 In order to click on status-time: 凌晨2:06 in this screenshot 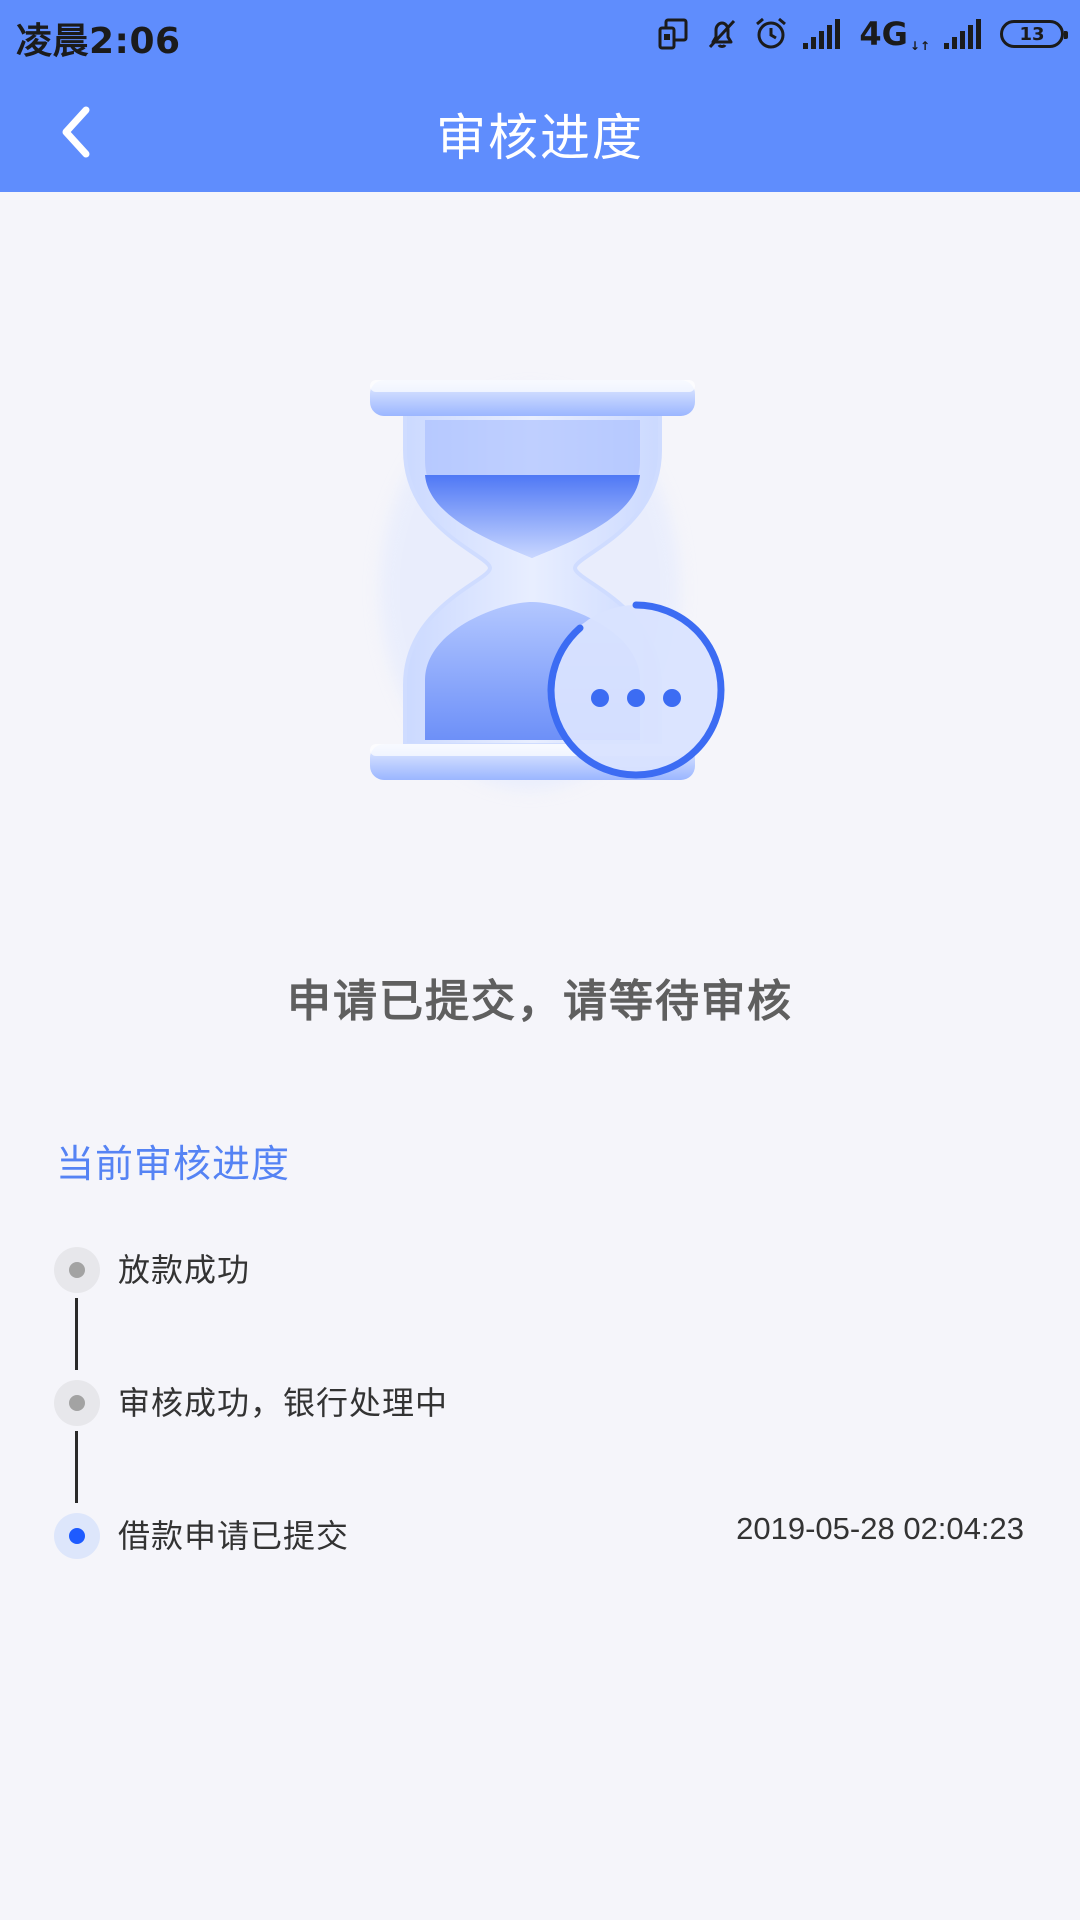, I will do `click(98, 41)`.